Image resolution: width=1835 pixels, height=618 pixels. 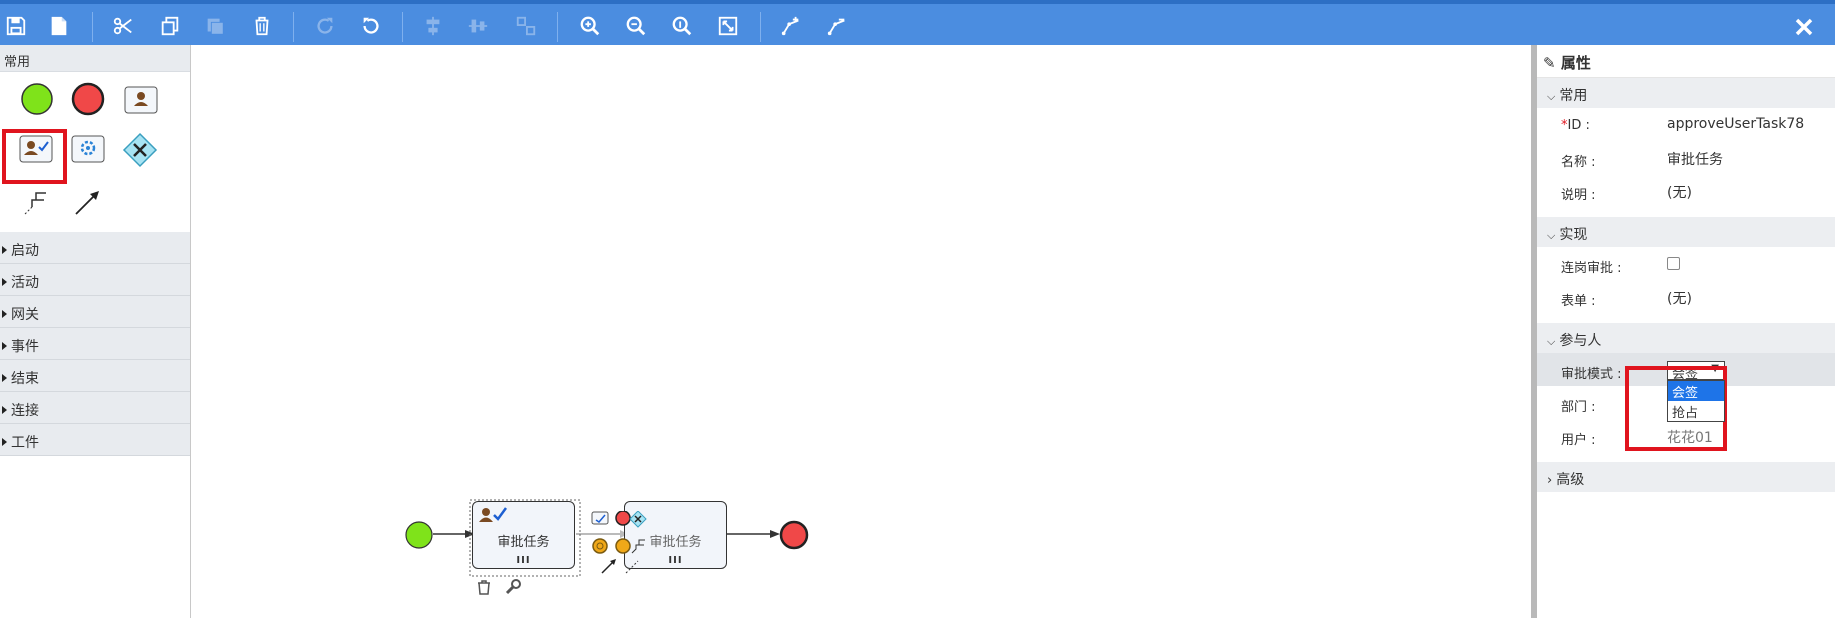 What do you see at coordinates (34, 156) in the screenshot?
I see `highlight-box` at bounding box center [34, 156].